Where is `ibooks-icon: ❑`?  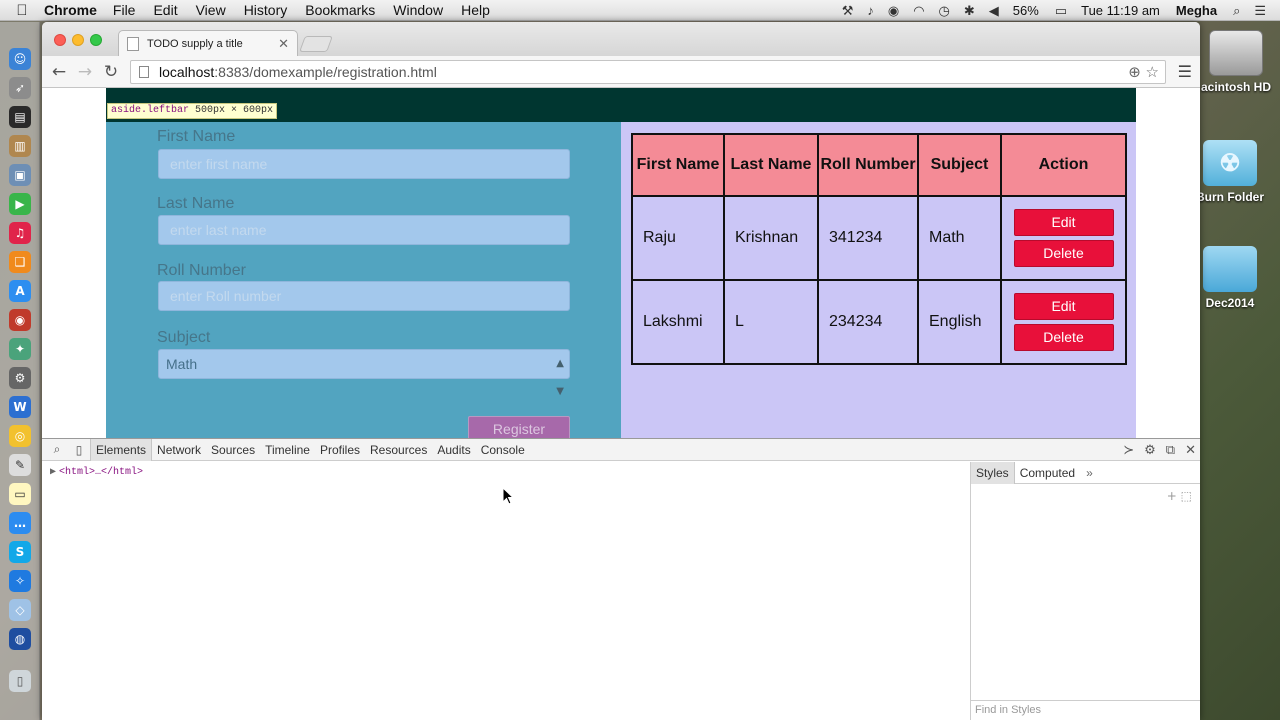
ibooks-icon: ❑ is located at coordinates (20, 262).